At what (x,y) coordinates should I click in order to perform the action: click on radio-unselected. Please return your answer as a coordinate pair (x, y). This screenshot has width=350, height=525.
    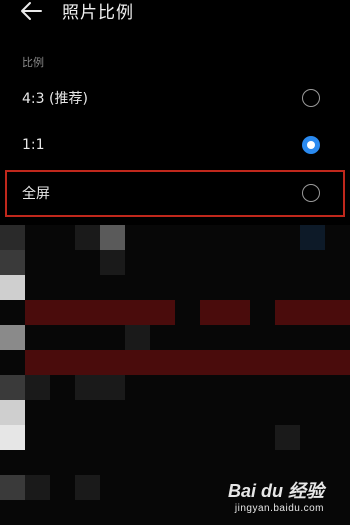
    Looking at the image, I should click on (311, 98).